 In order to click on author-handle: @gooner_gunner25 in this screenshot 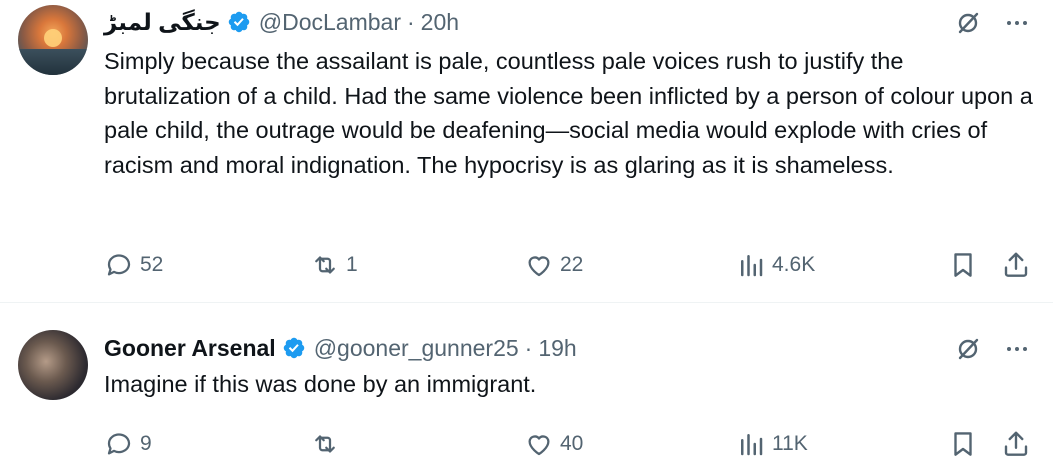, I will do `click(416, 348)`.